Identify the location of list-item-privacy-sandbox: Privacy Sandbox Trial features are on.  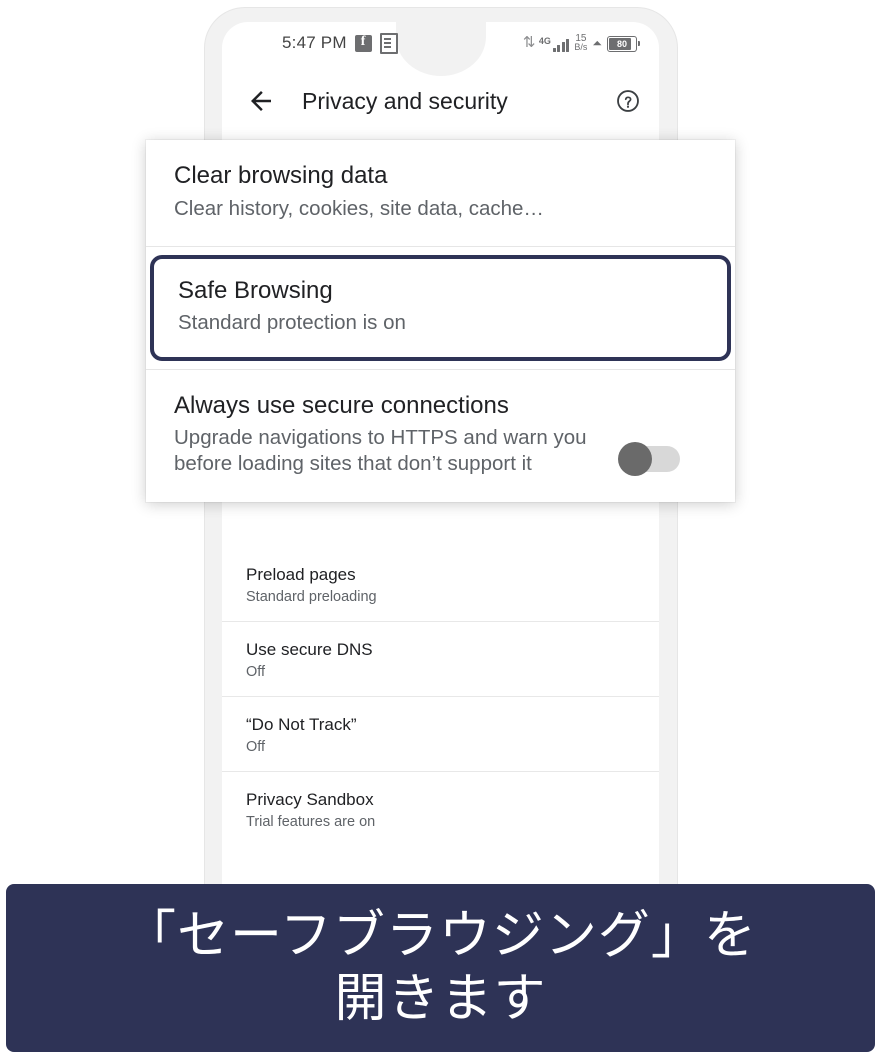
(440, 809).